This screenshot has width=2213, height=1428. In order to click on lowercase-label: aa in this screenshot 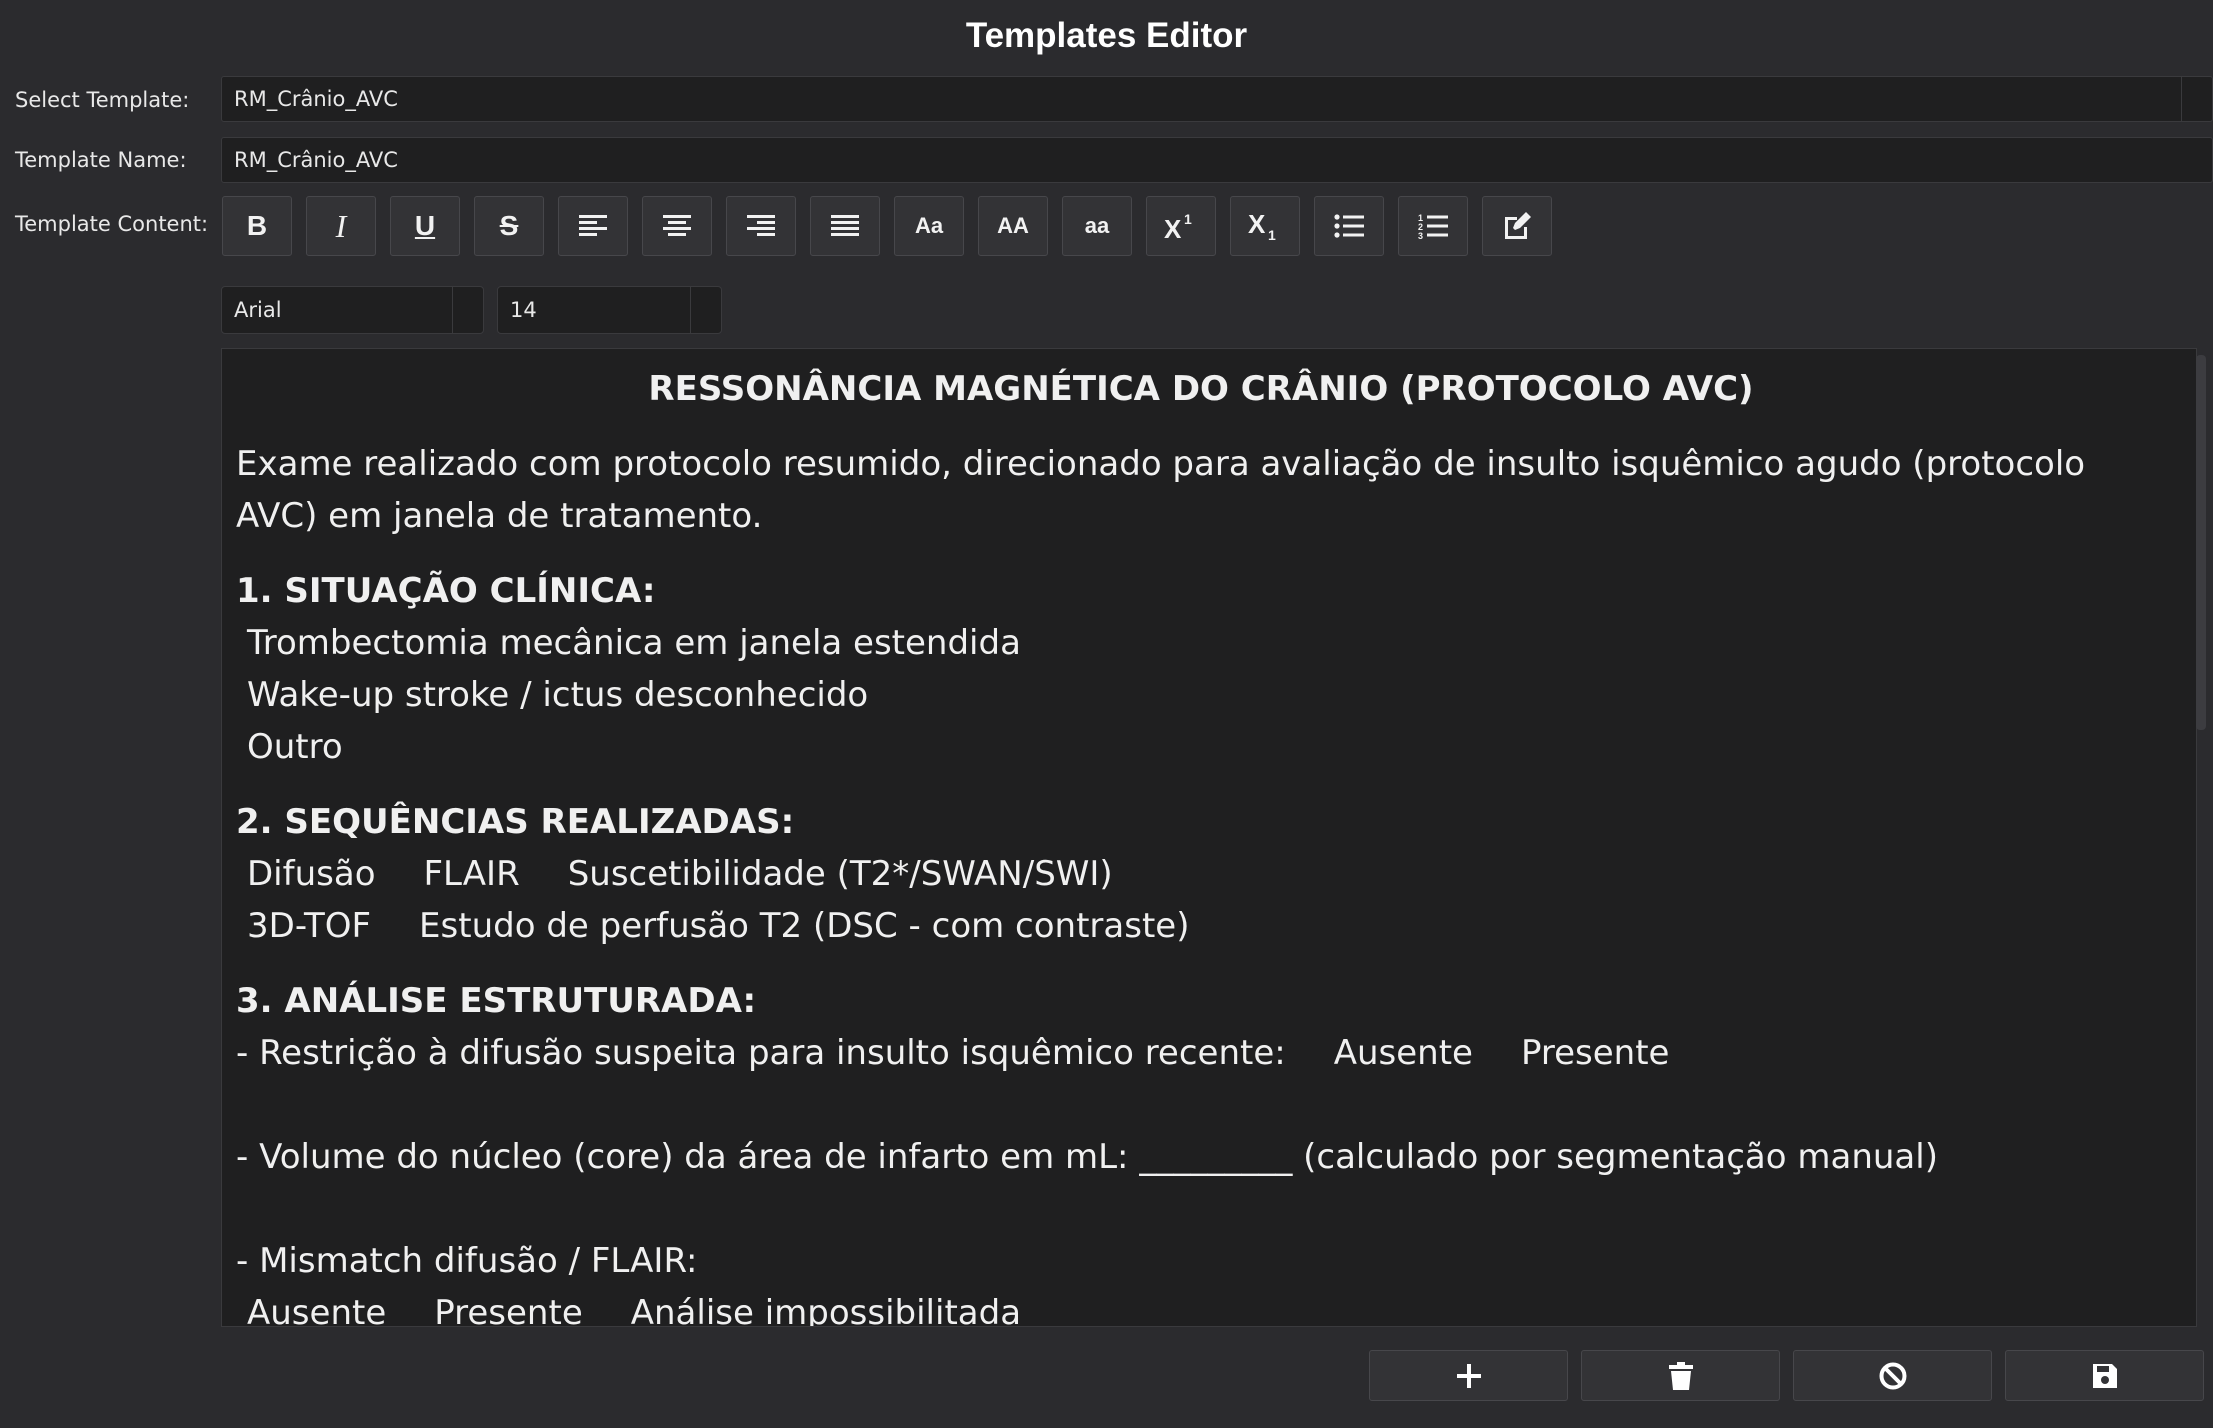, I will do `click(1097, 225)`.